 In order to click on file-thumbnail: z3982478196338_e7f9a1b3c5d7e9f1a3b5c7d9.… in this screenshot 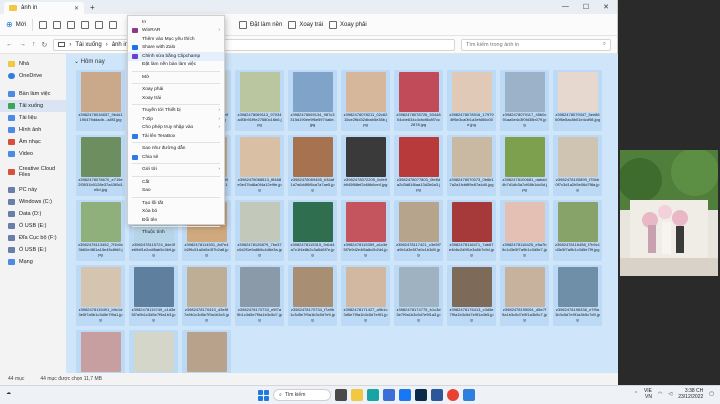, I will do `click(577, 295)`.